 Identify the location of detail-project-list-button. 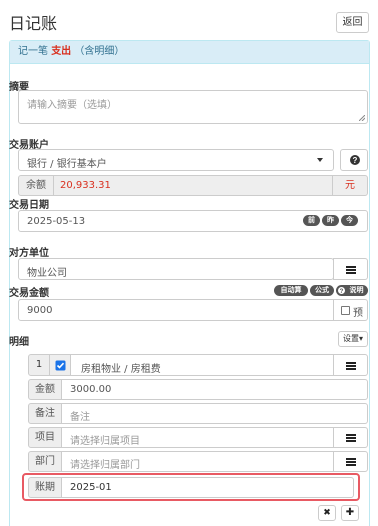
(350, 437).